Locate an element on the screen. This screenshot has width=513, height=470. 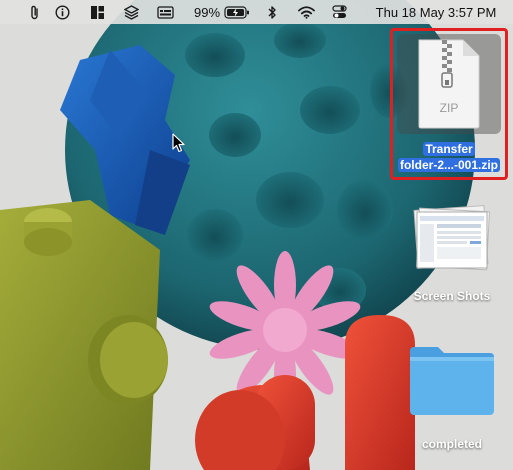
battery-percent: 99% is located at coordinates (207, 12).